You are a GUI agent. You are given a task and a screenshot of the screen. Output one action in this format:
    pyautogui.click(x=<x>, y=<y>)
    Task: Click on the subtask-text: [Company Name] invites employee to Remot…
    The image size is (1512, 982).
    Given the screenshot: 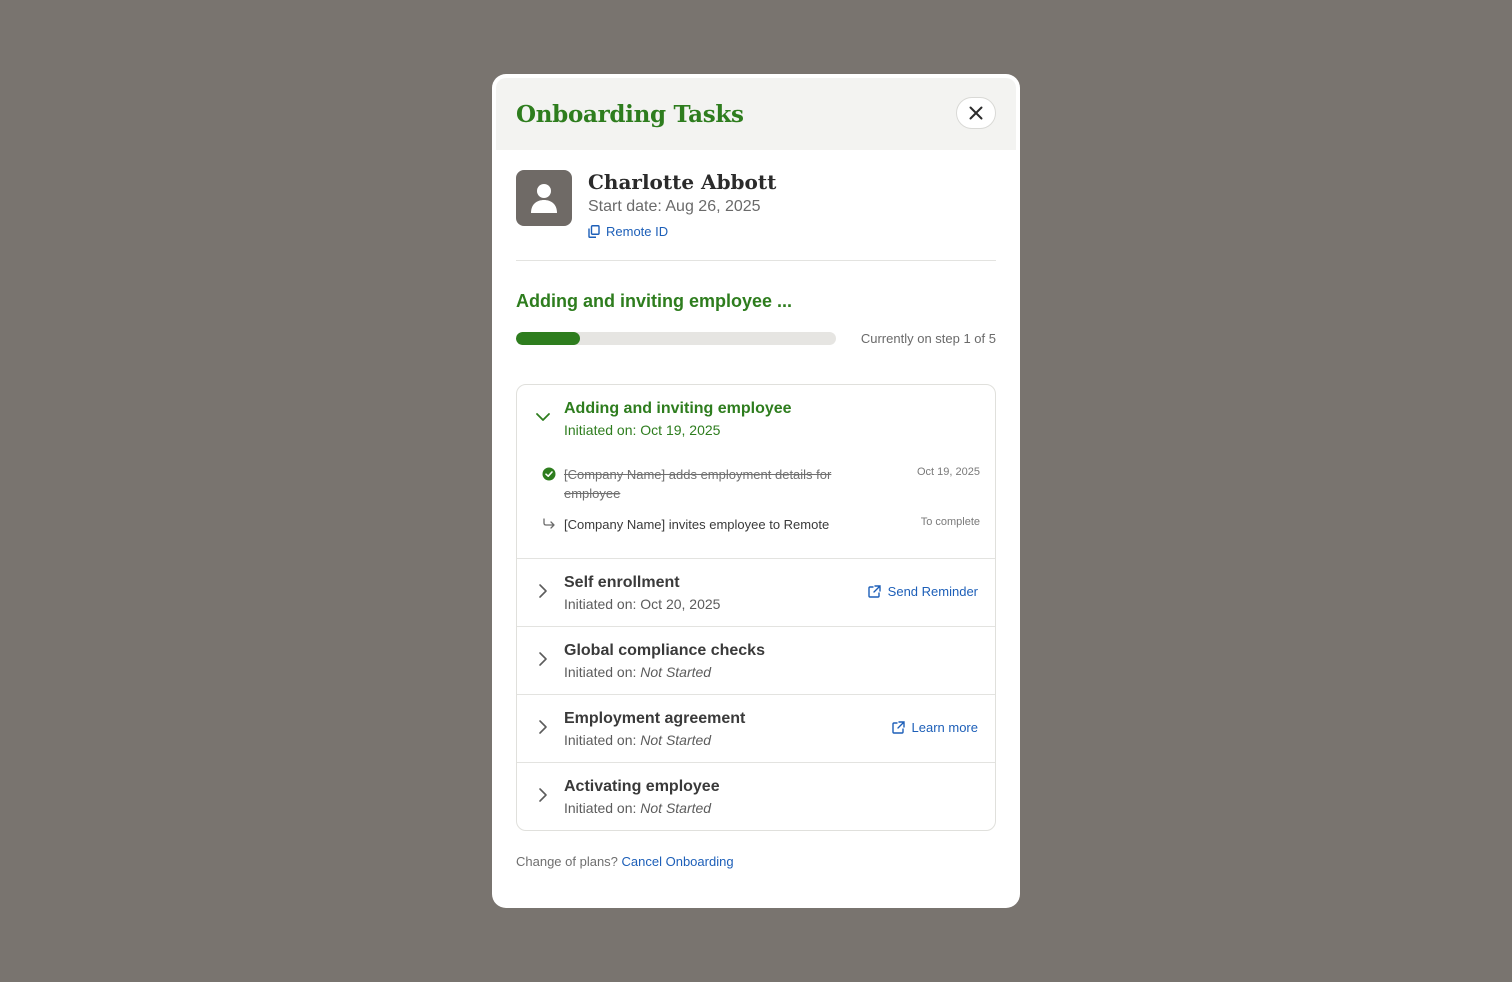 What is the action you would take?
    pyautogui.click(x=697, y=524)
    